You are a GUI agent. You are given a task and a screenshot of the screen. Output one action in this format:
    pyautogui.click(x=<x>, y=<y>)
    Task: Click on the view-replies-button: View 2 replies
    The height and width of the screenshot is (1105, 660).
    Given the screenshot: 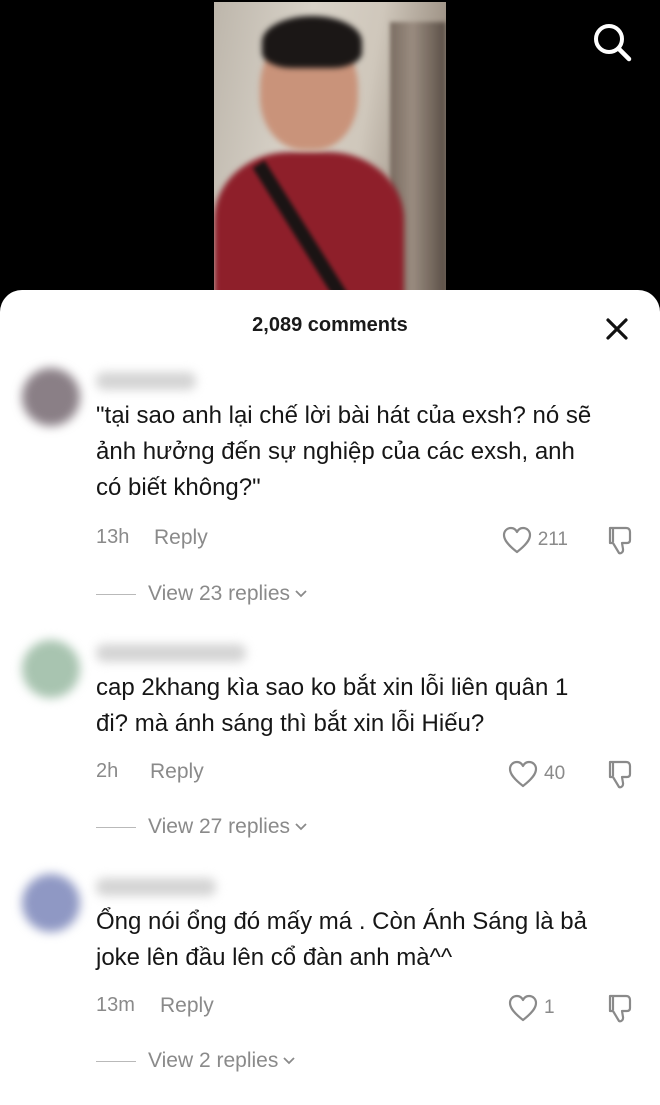 What is the action you would take?
    pyautogui.click(x=196, y=1061)
    